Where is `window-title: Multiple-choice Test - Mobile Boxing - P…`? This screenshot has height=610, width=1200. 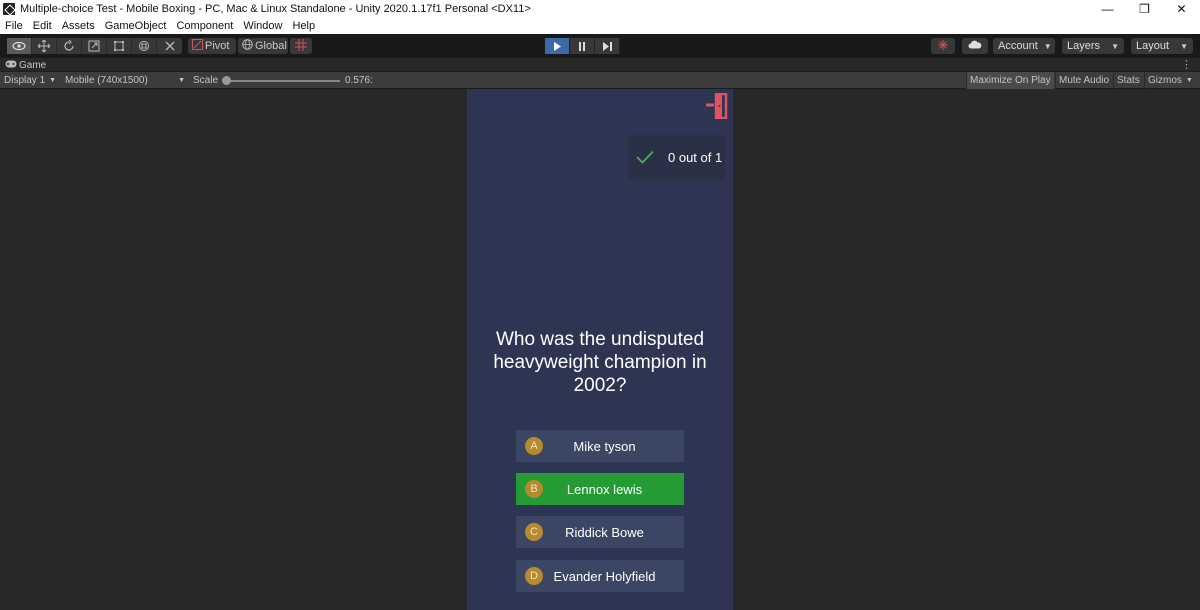
window-title: Multiple-choice Test - Mobile Boxing - P… is located at coordinates (275, 9).